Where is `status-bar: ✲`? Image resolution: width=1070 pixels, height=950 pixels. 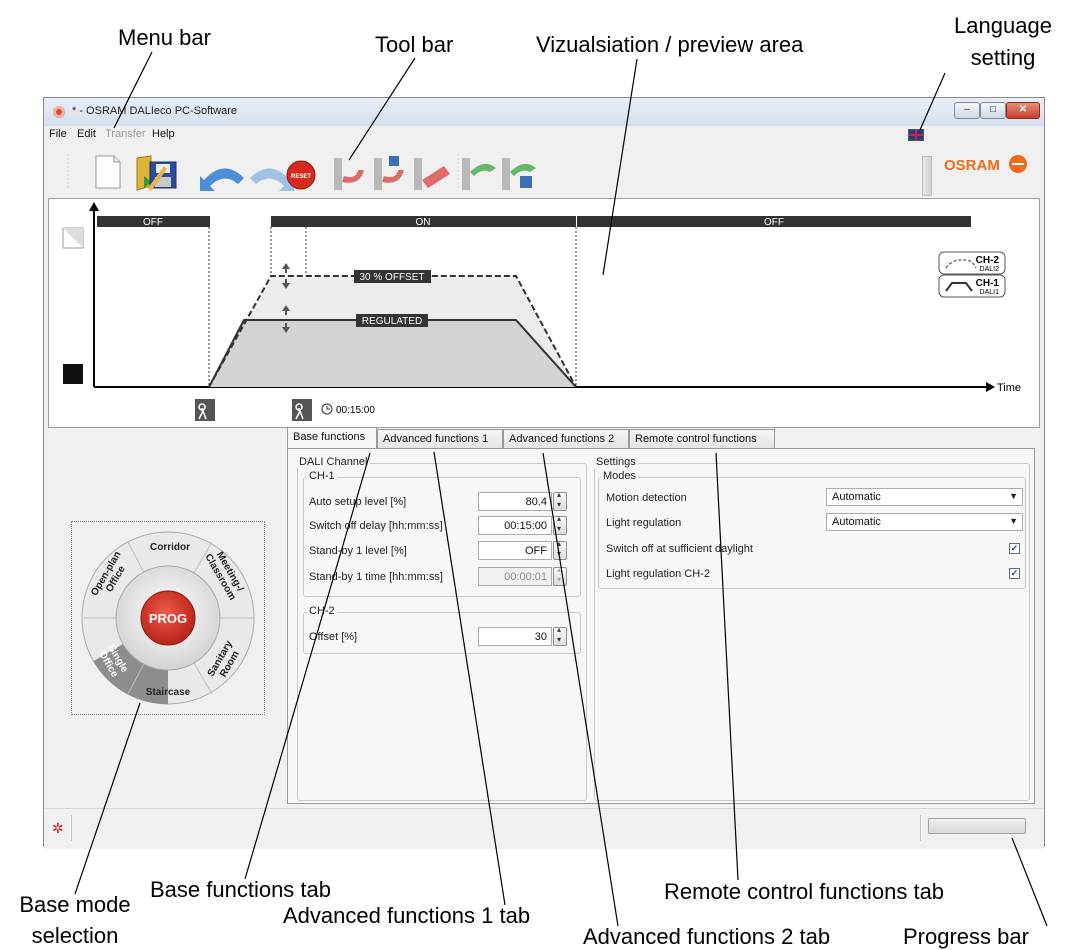
status-bar: ✲ is located at coordinates (544, 828).